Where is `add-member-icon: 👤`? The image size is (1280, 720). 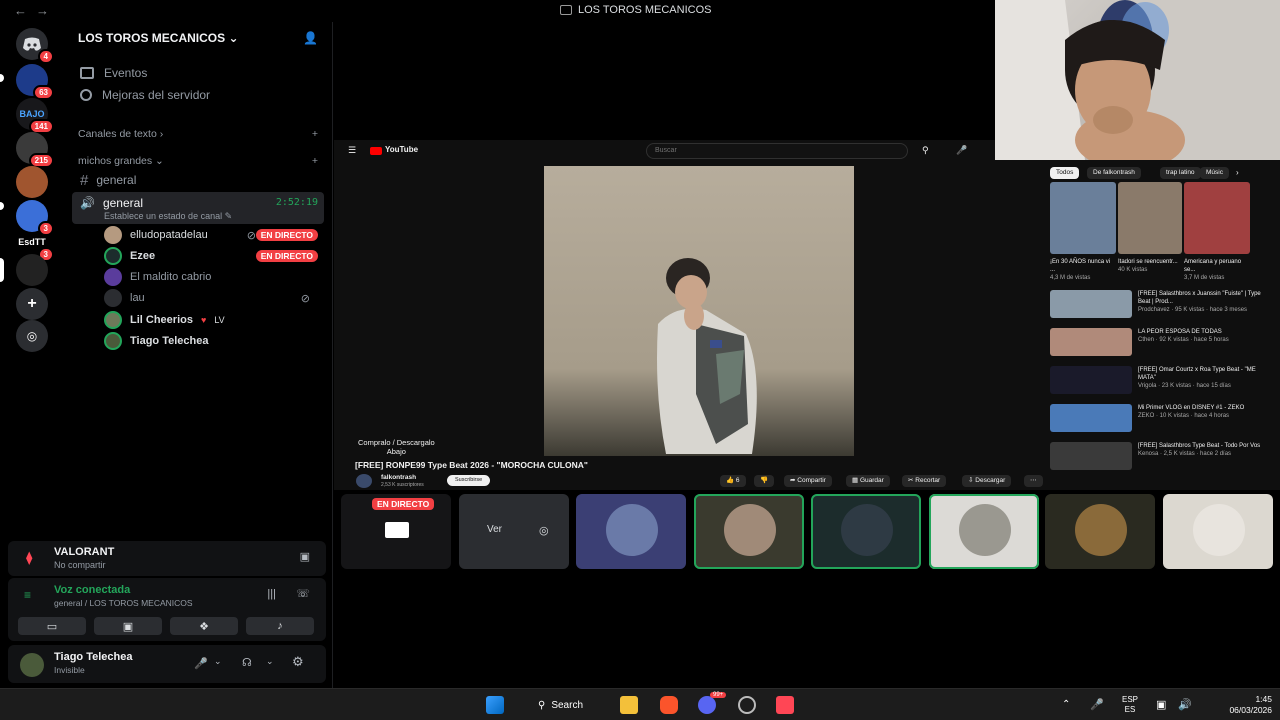 add-member-icon: 👤 is located at coordinates (310, 38).